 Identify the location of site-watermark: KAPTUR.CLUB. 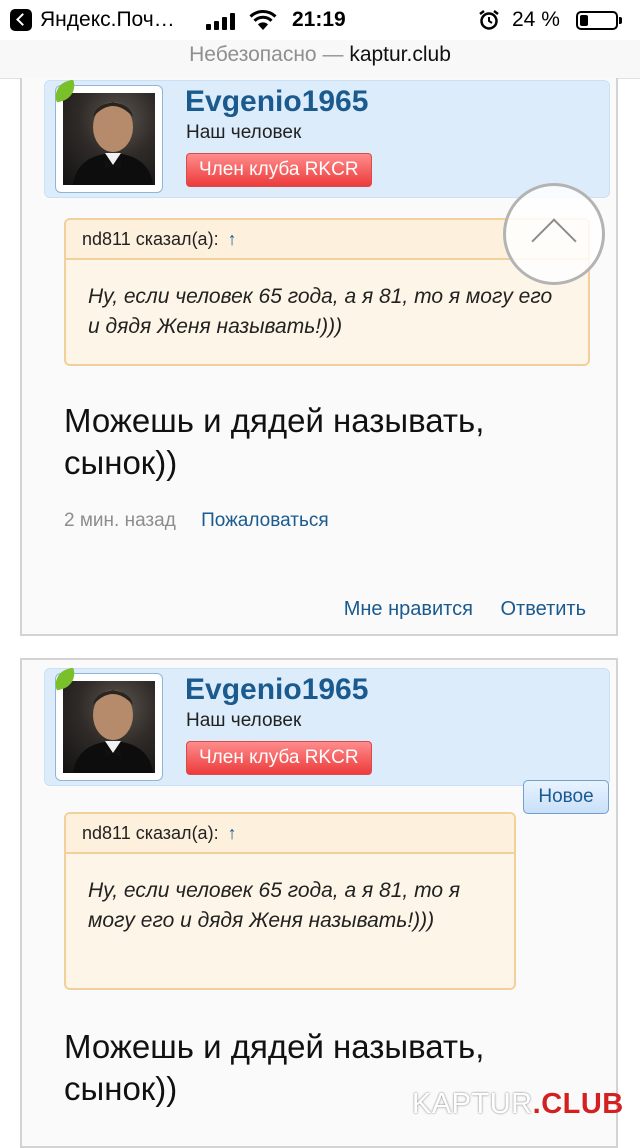
(518, 1104).